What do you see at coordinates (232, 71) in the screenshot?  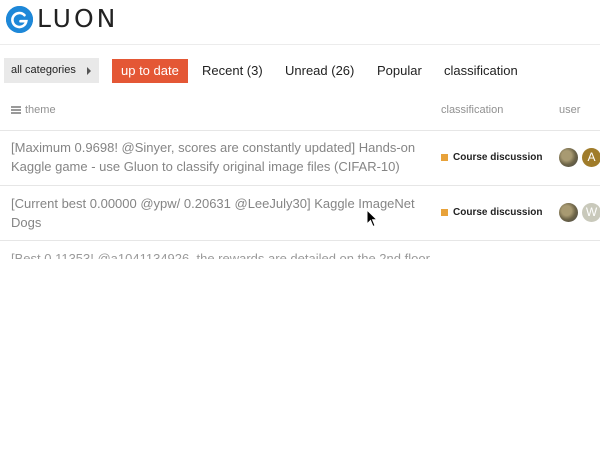 I see `tab-recent: Recent (3)` at bounding box center [232, 71].